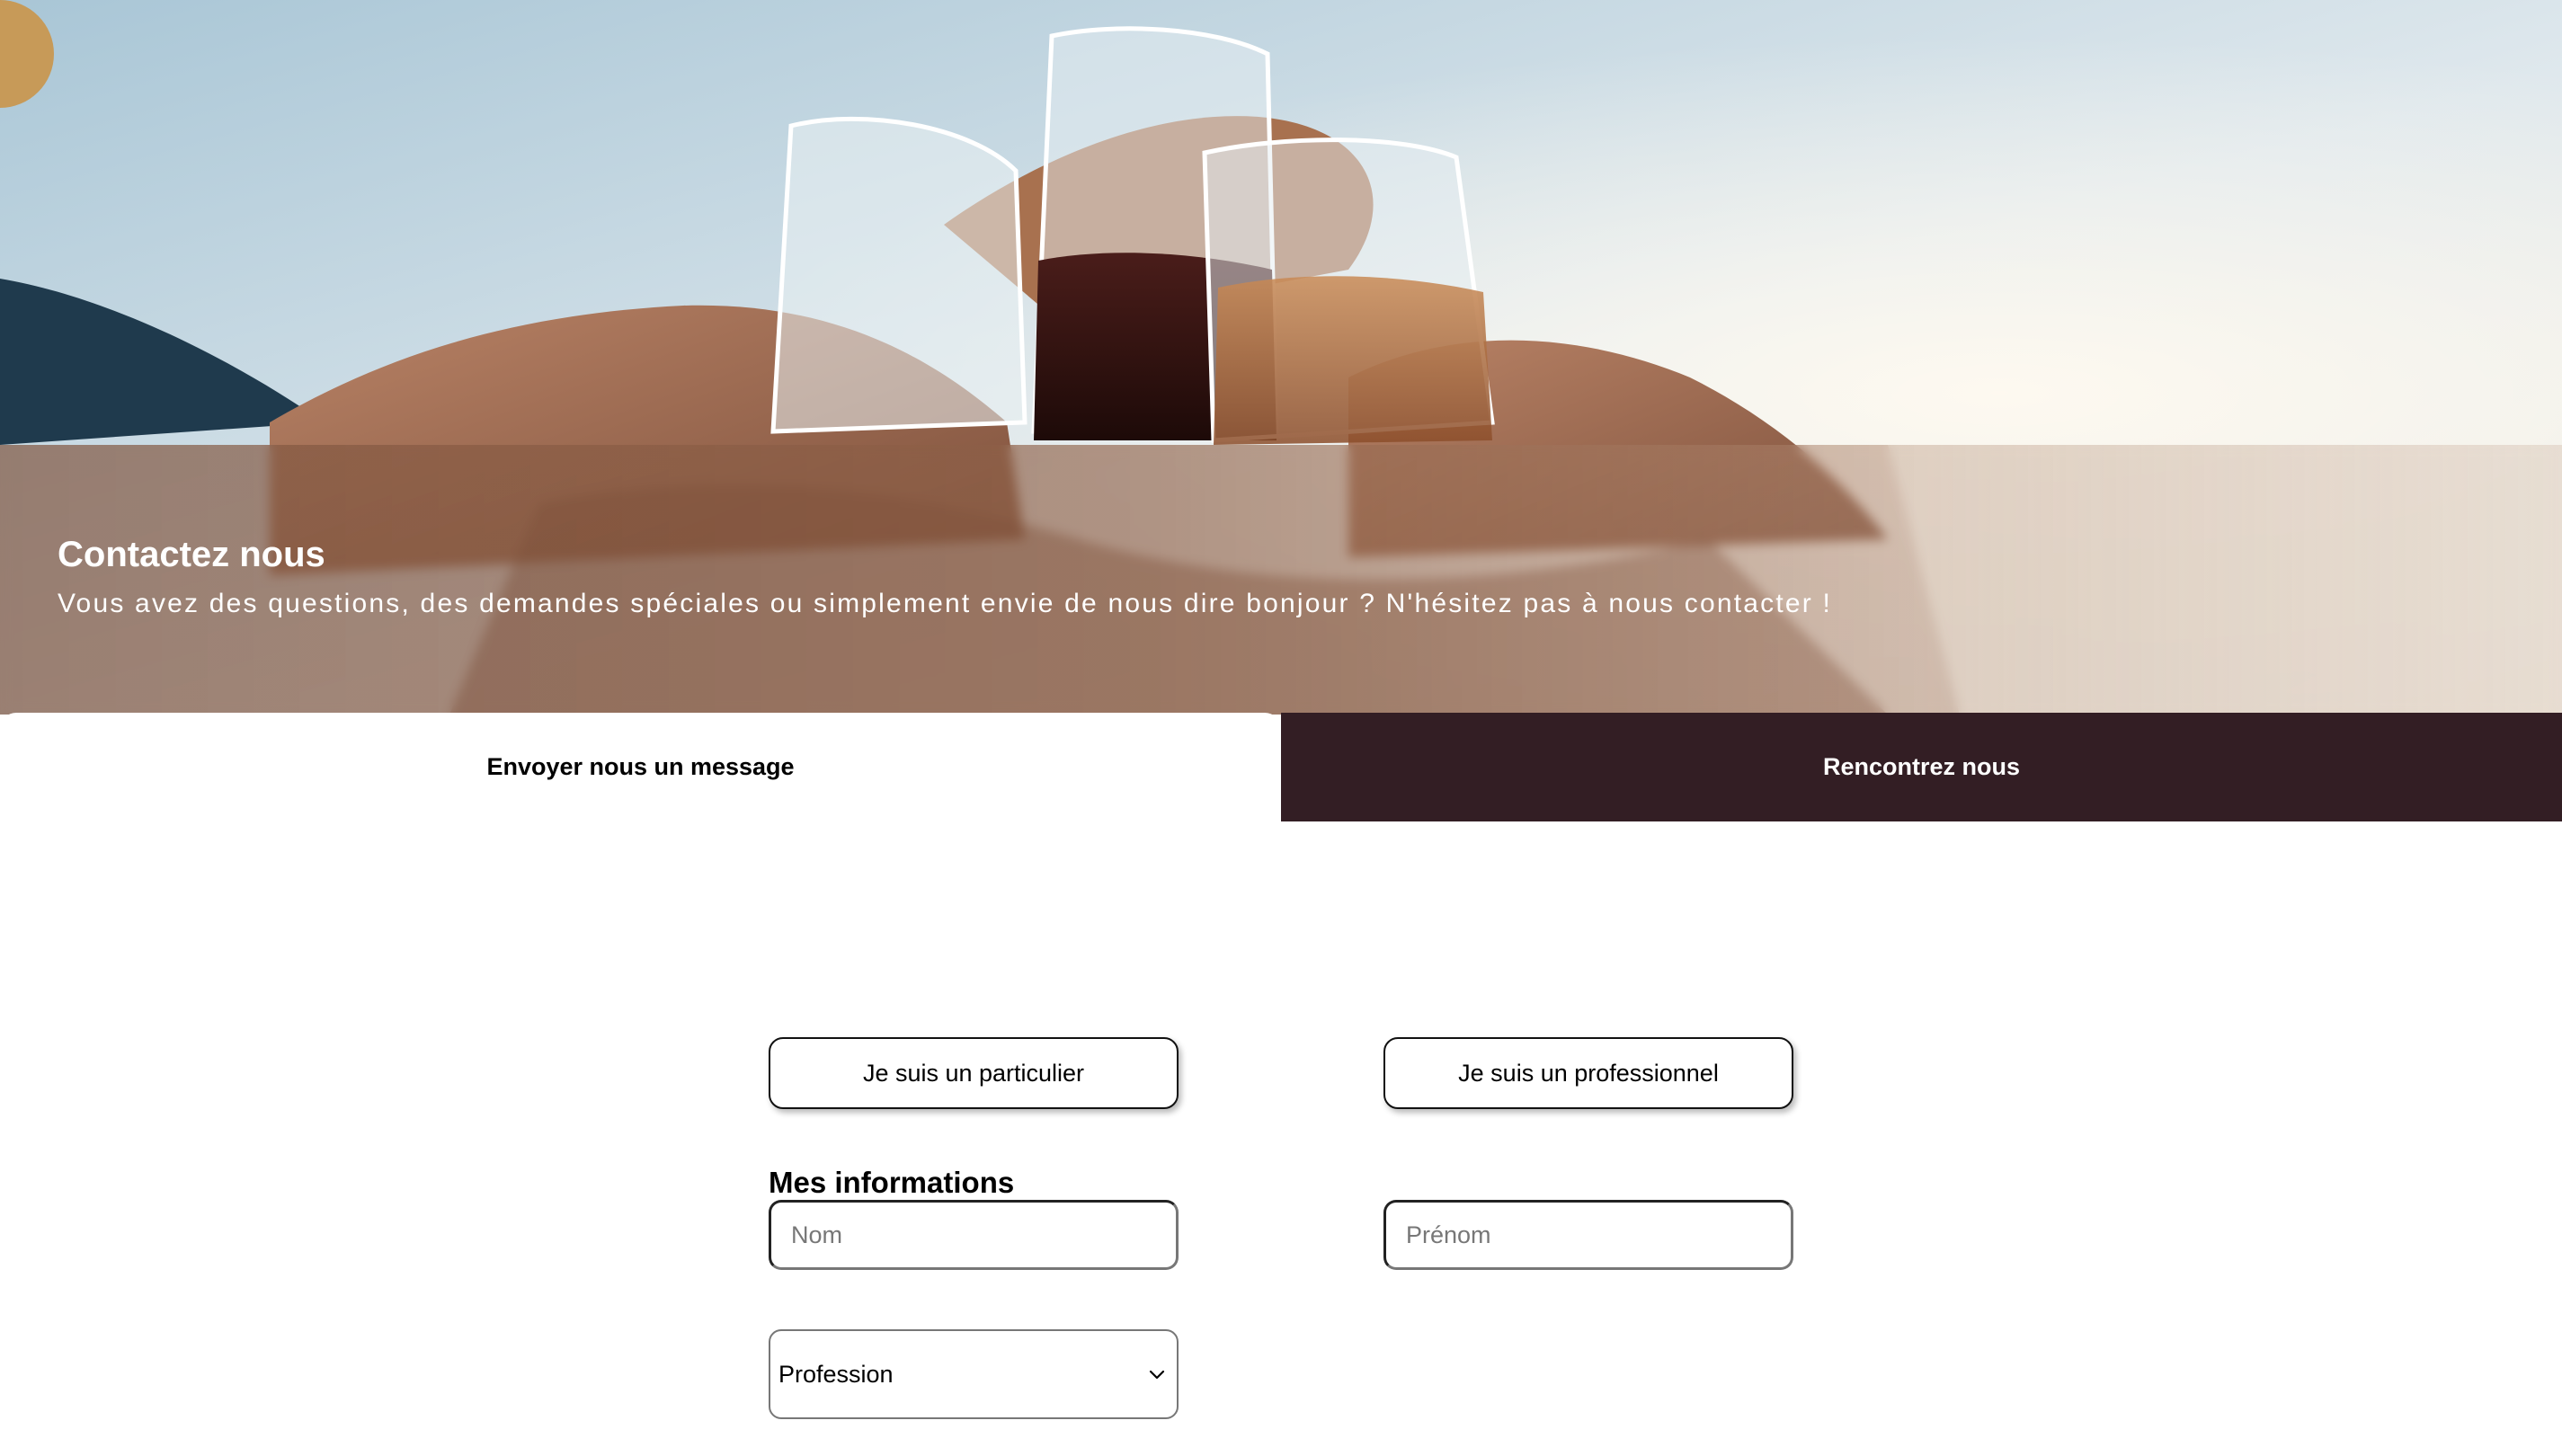 The height and width of the screenshot is (1456, 2562). What do you see at coordinates (1157, 1375) in the screenshot?
I see `chevron-down-icon` at bounding box center [1157, 1375].